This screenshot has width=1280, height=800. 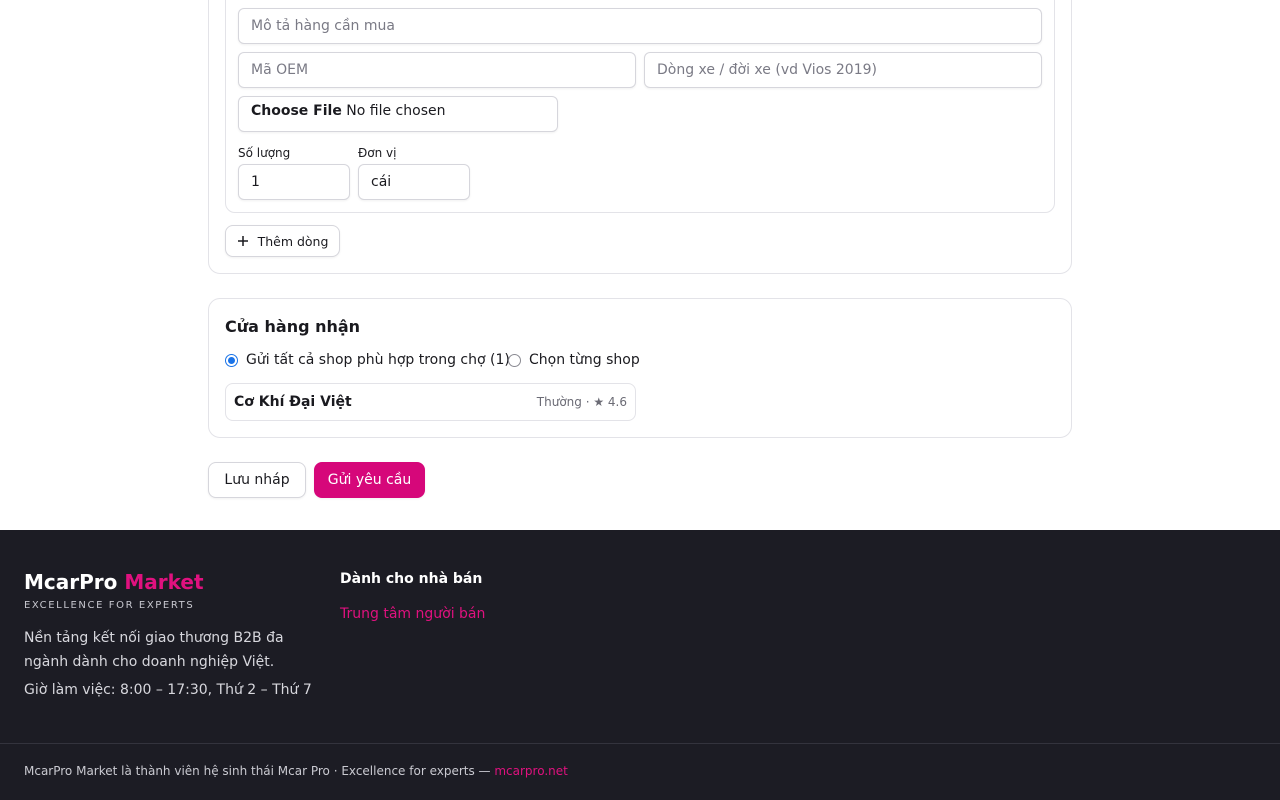 I want to click on file-upload-input: Choose File No file chosen, so click(x=398, y=114).